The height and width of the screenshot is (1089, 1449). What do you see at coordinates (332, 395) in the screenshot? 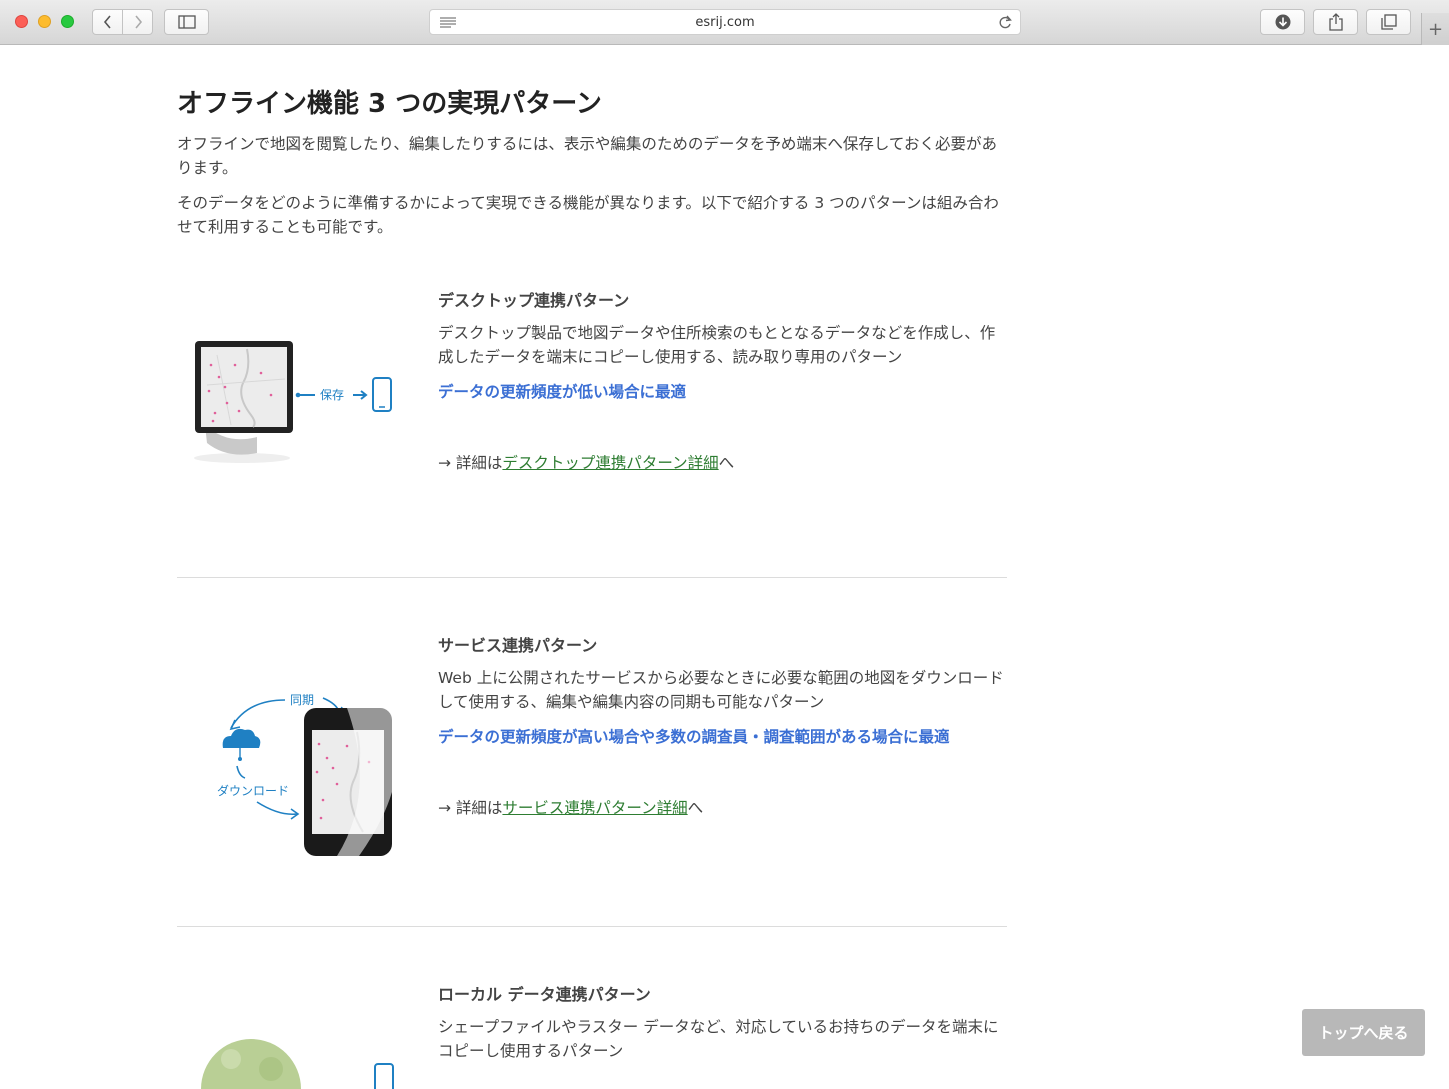
I see `save-label: 保存` at bounding box center [332, 395].